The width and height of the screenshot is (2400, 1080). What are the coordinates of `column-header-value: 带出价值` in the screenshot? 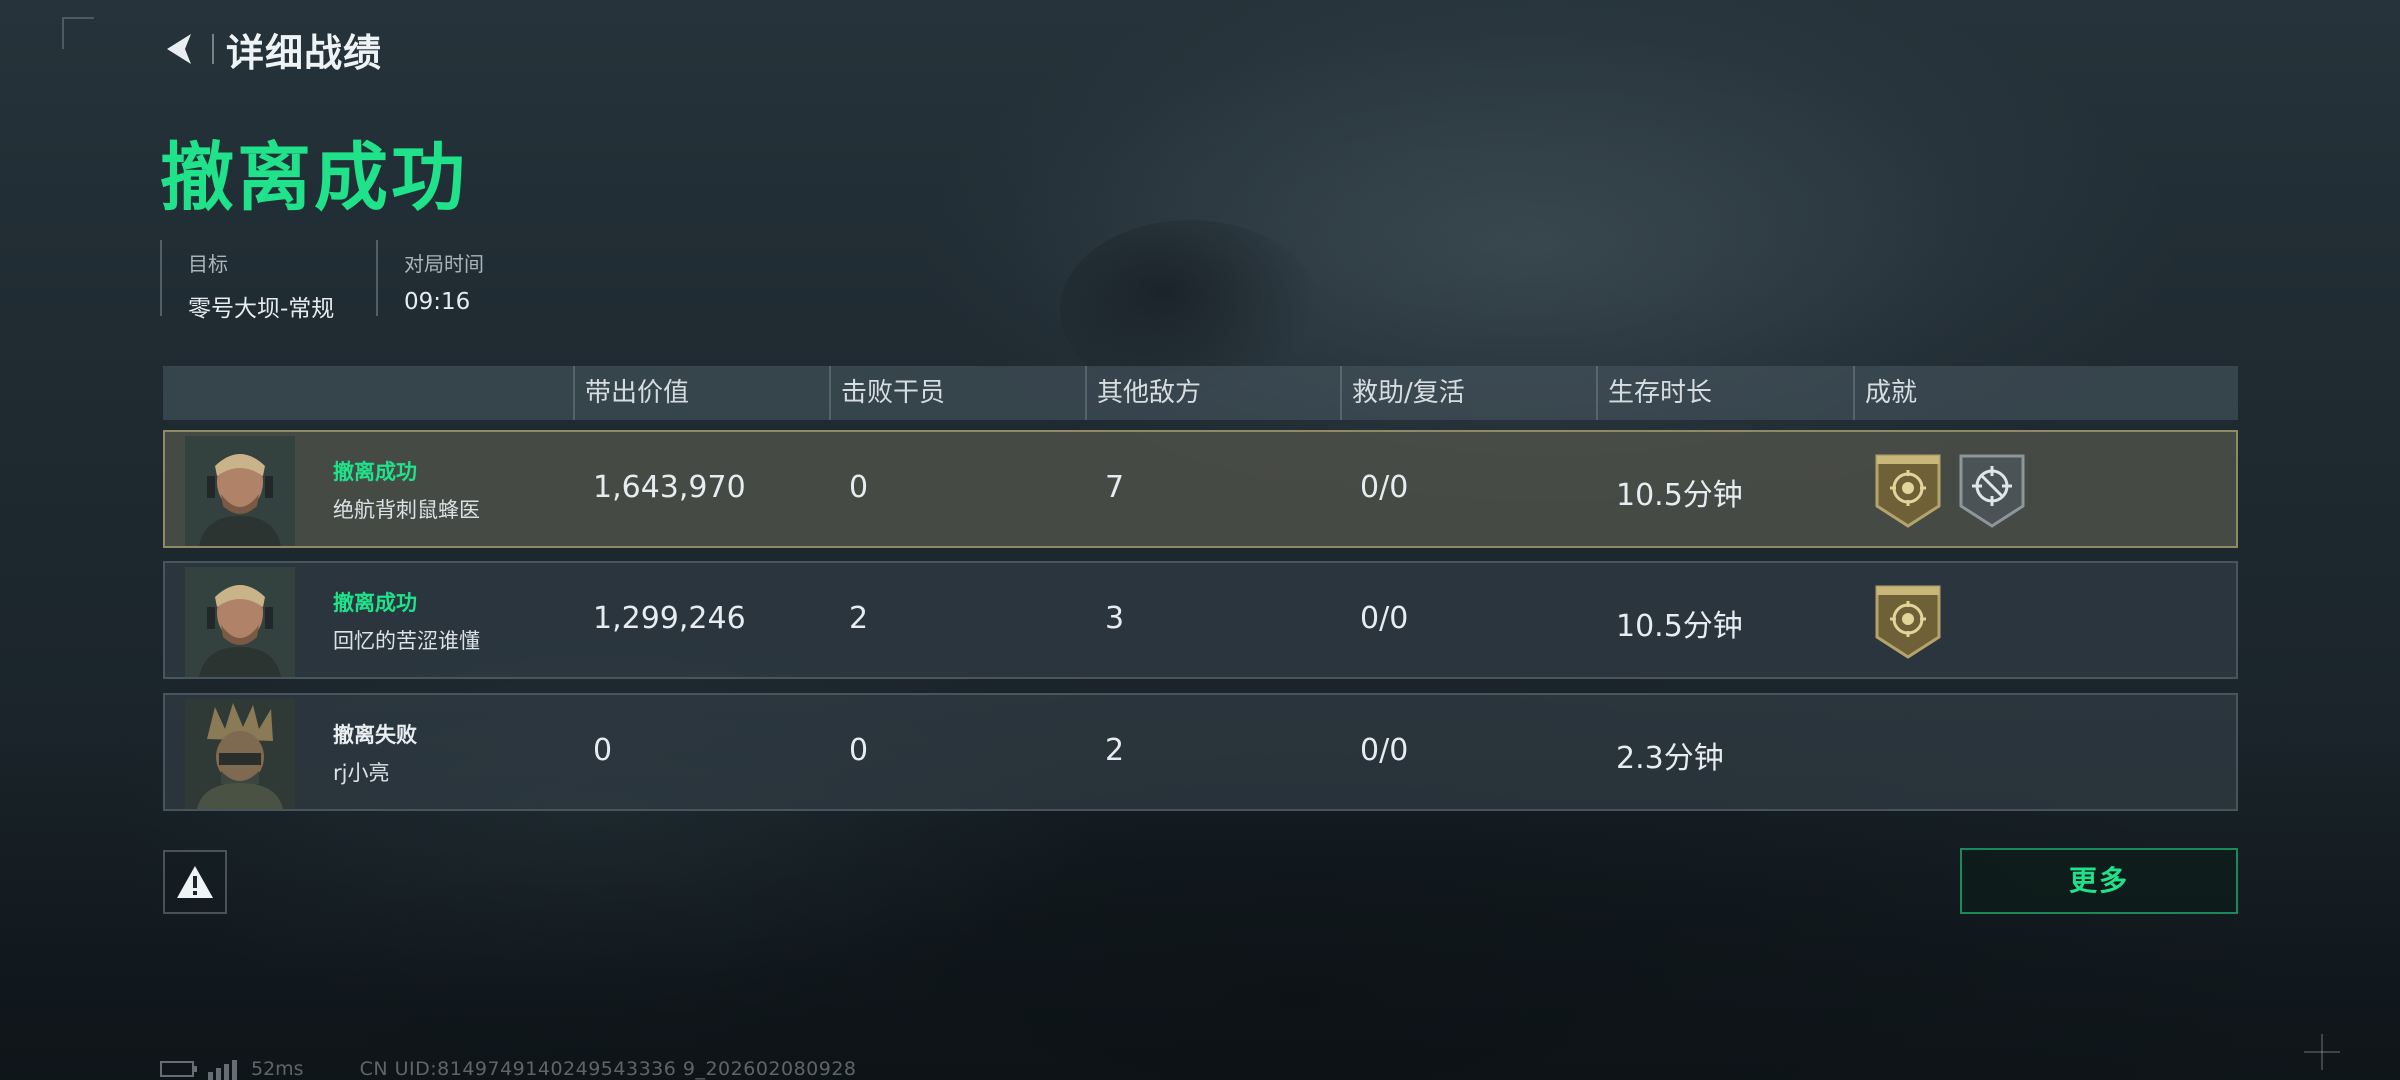 It's located at (631, 393).